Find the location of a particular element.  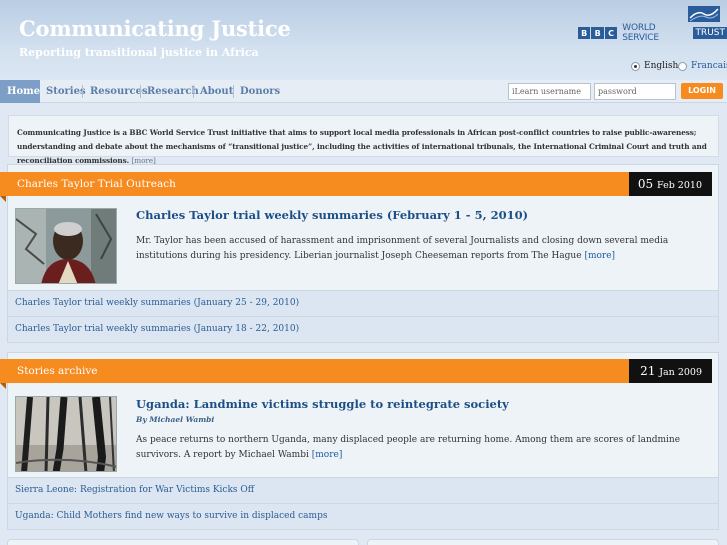

site-subtitle: Reporting transitional justice in Africa is located at coordinates (139, 52).